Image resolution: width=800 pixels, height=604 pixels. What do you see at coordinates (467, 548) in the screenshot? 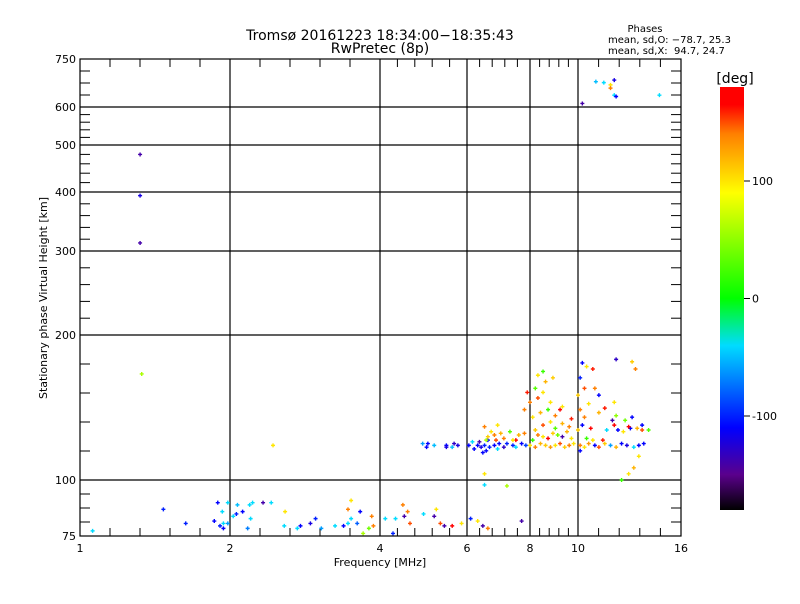
I see `x-tick-label: 6` at bounding box center [467, 548].